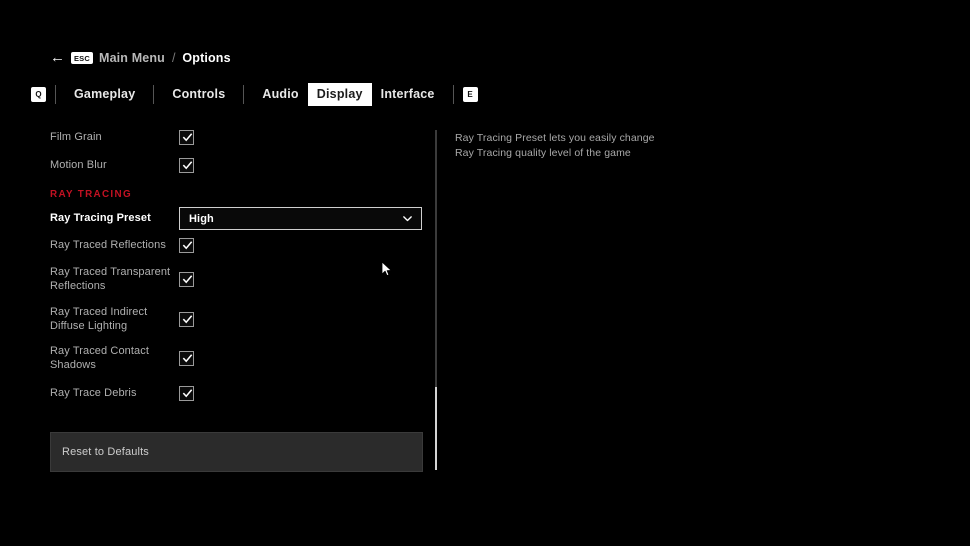 The height and width of the screenshot is (546, 970). What do you see at coordinates (82, 58) in the screenshot?
I see `esc-key-badge: ESC` at bounding box center [82, 58].